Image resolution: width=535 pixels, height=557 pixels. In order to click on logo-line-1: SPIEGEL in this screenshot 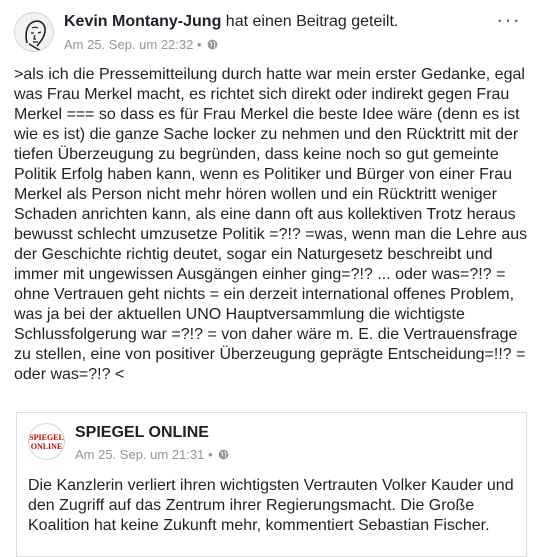, I will do `click(46, 437)`.